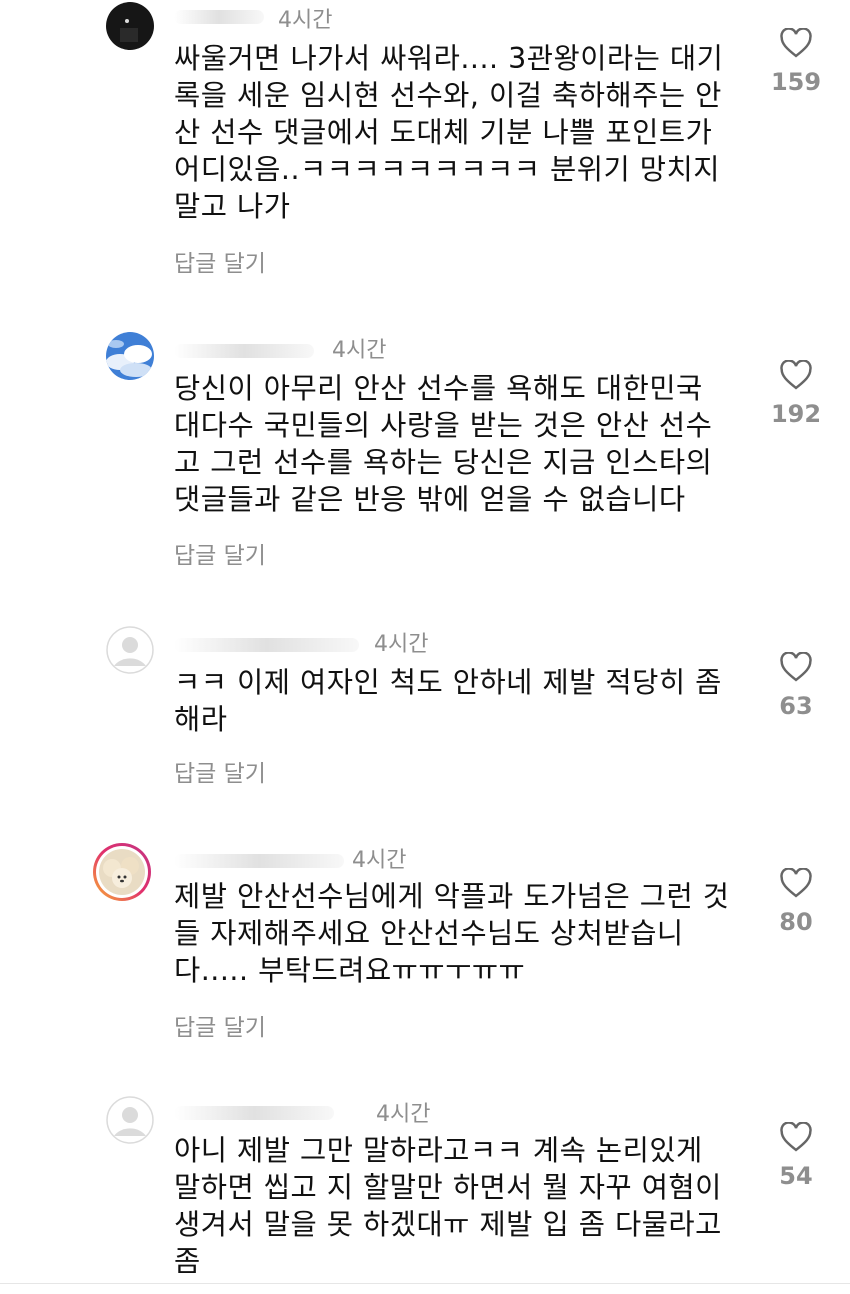 This screenshot has height=1294, width=850. I want to click on comment-text: ㅋㅋ 이제 여자인 척도 안하네 제발 적당히 좀 해라, so click(448, 701).